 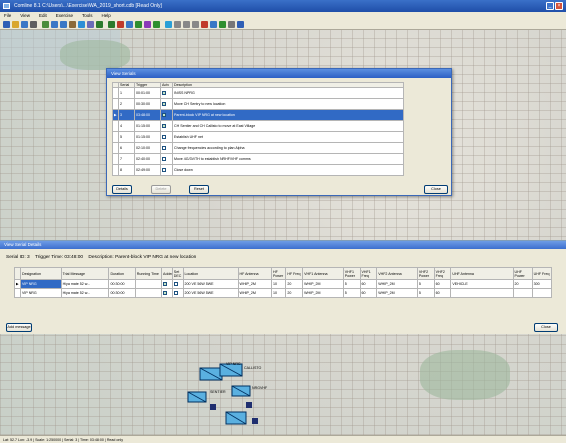 What do you see at coordinates (147, 24) in the screenshot?
I see `chart-icon` at bounding box center [147, 24].